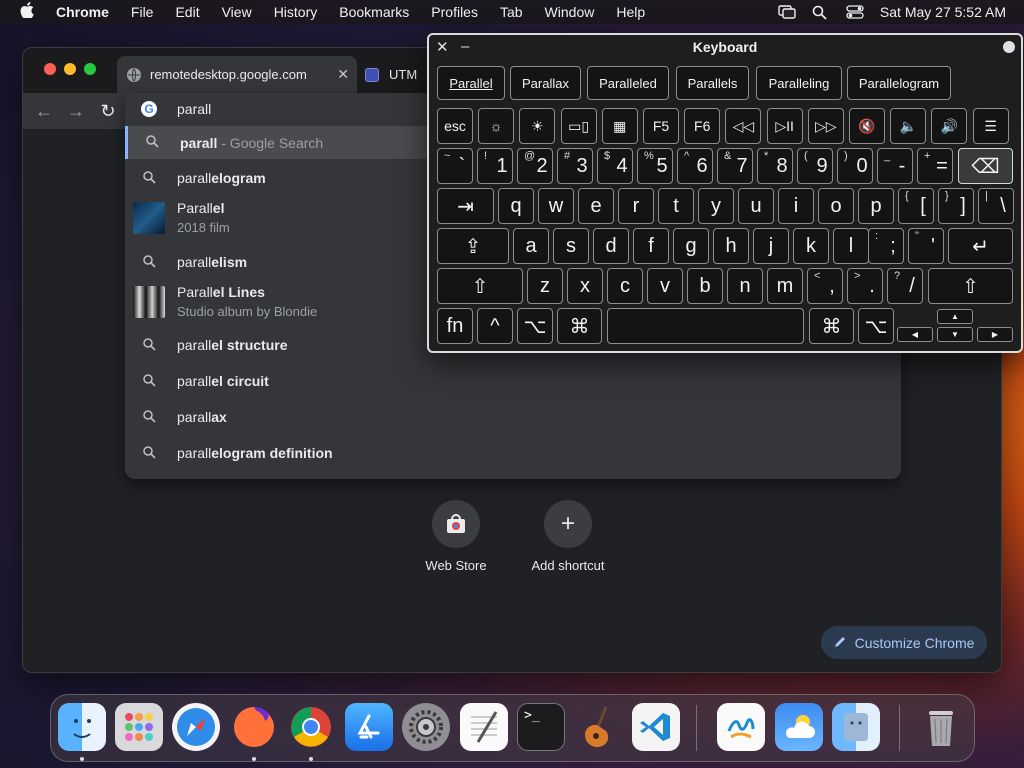 The height and width of the screenshot is (768, 1024). Describe the element at coordinates (599, 727) in the screenshot. I see `garageband-icon` at that location.